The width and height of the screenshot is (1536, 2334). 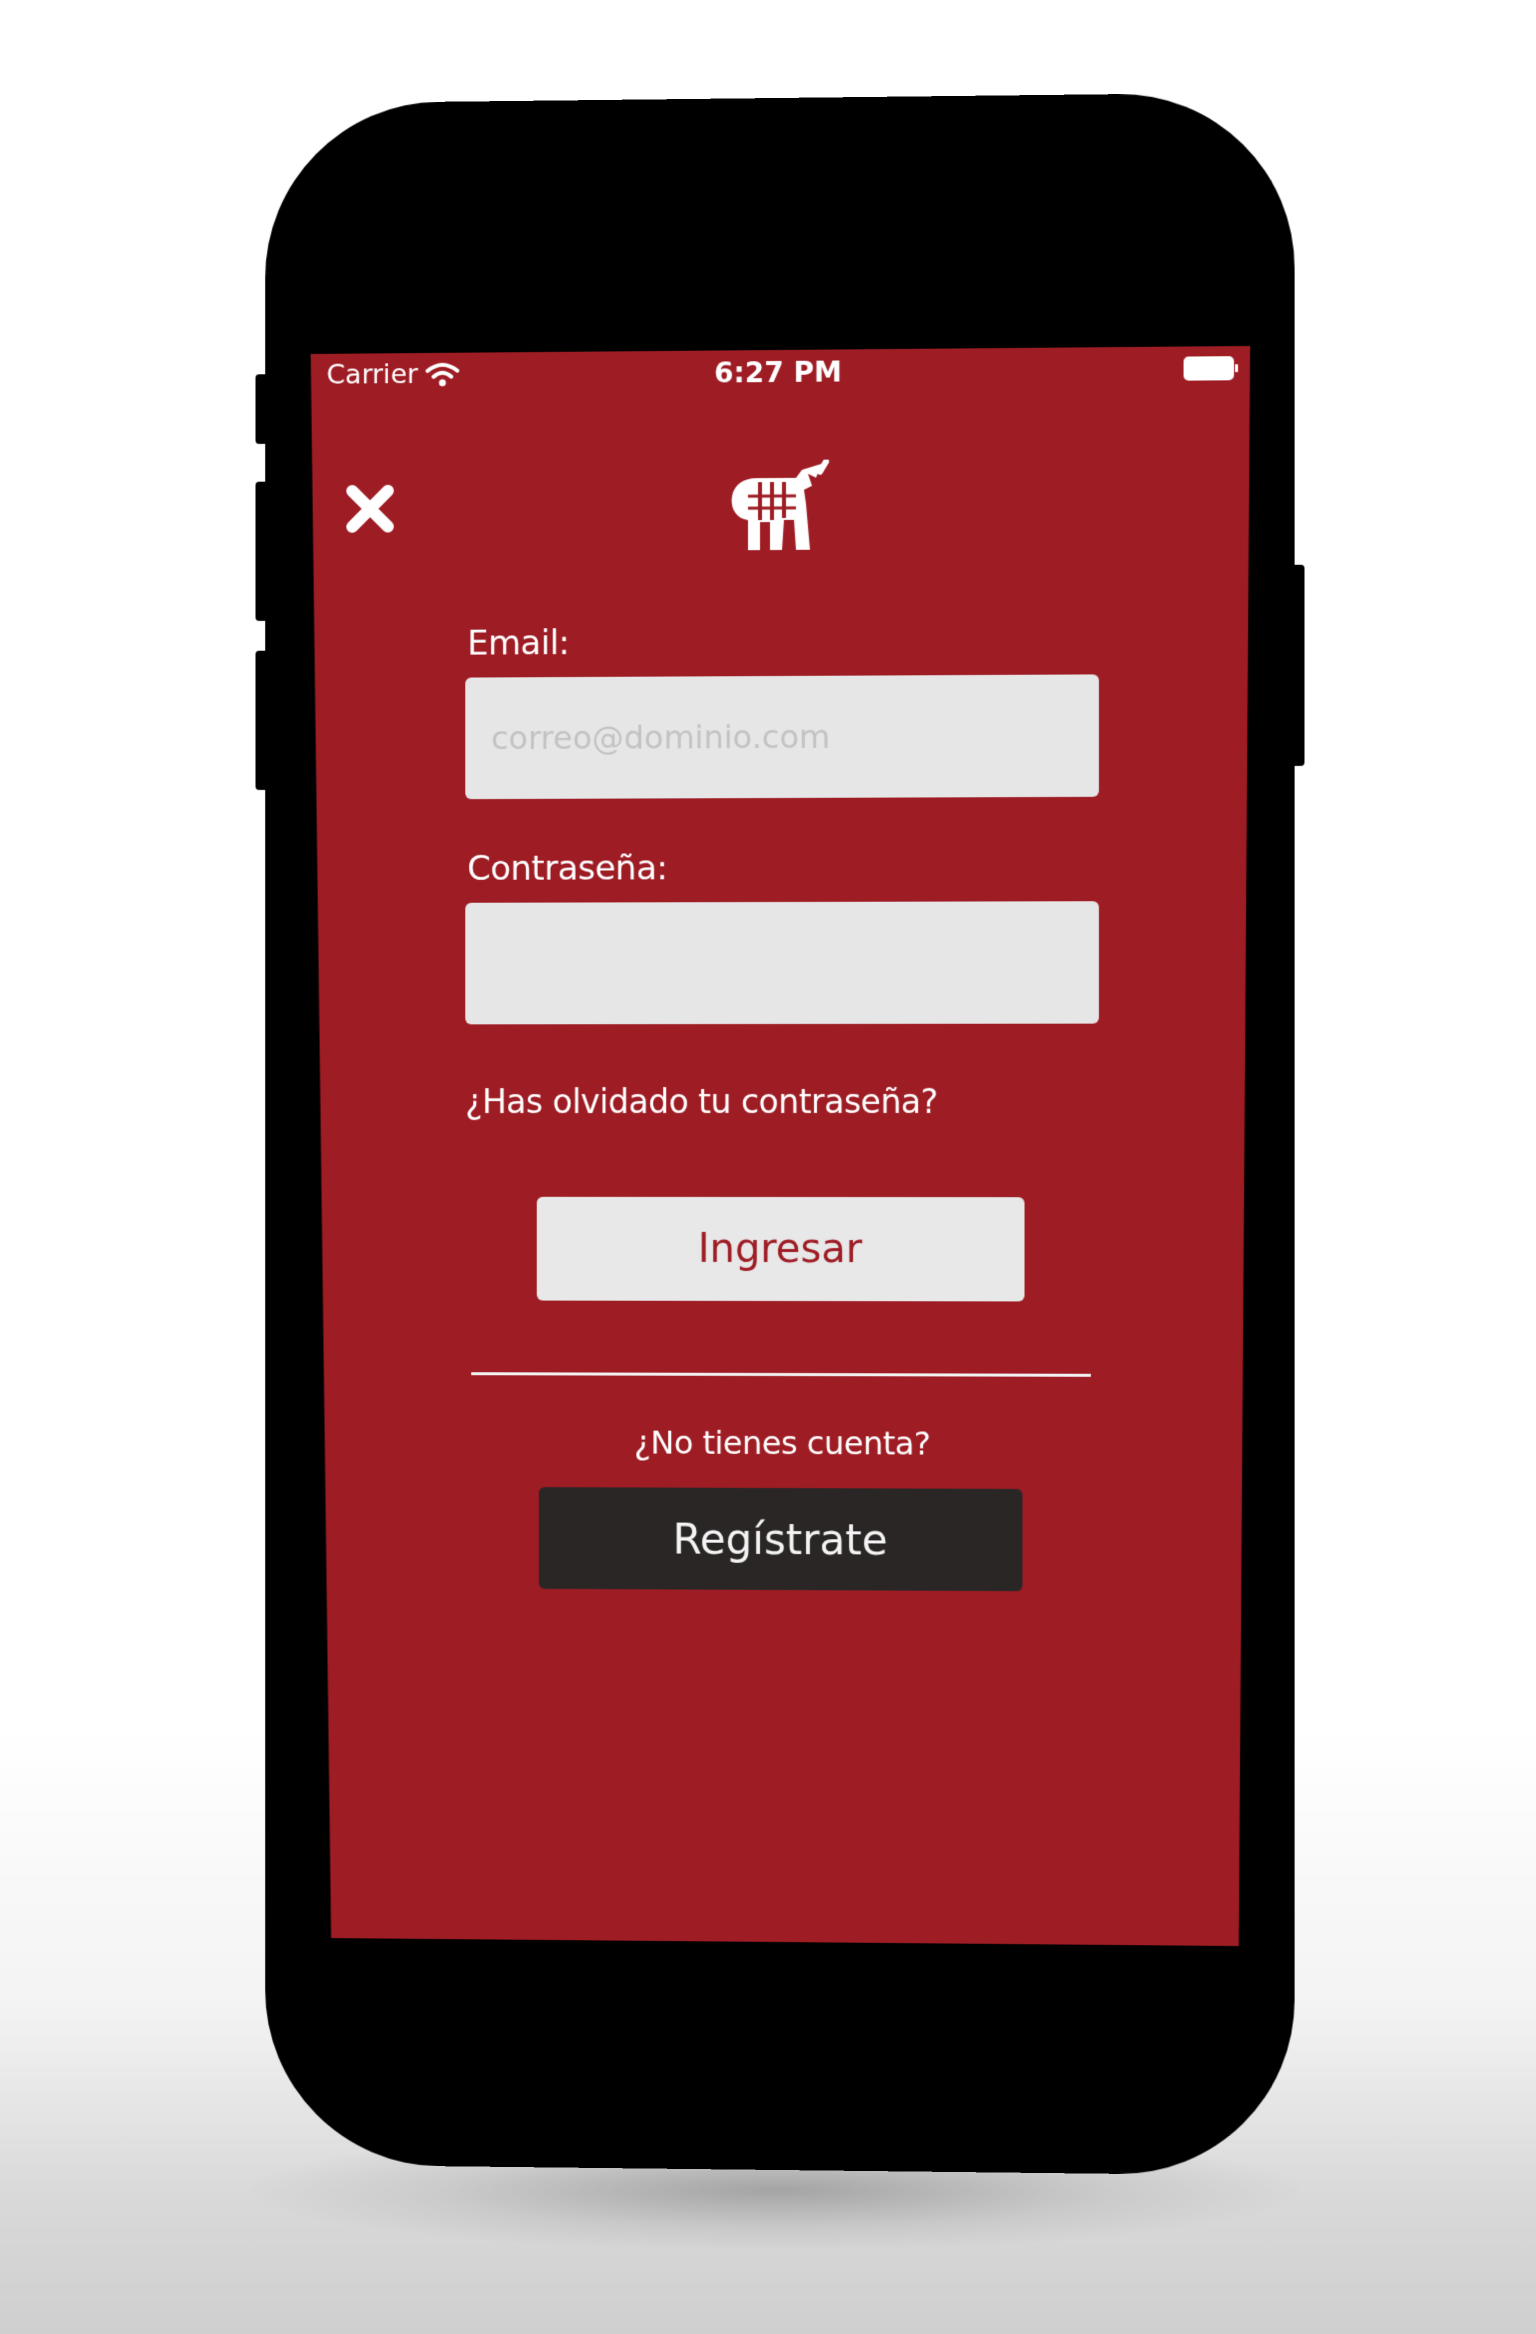 I want to click on email-label: Email:, so click(x=784, y=641).